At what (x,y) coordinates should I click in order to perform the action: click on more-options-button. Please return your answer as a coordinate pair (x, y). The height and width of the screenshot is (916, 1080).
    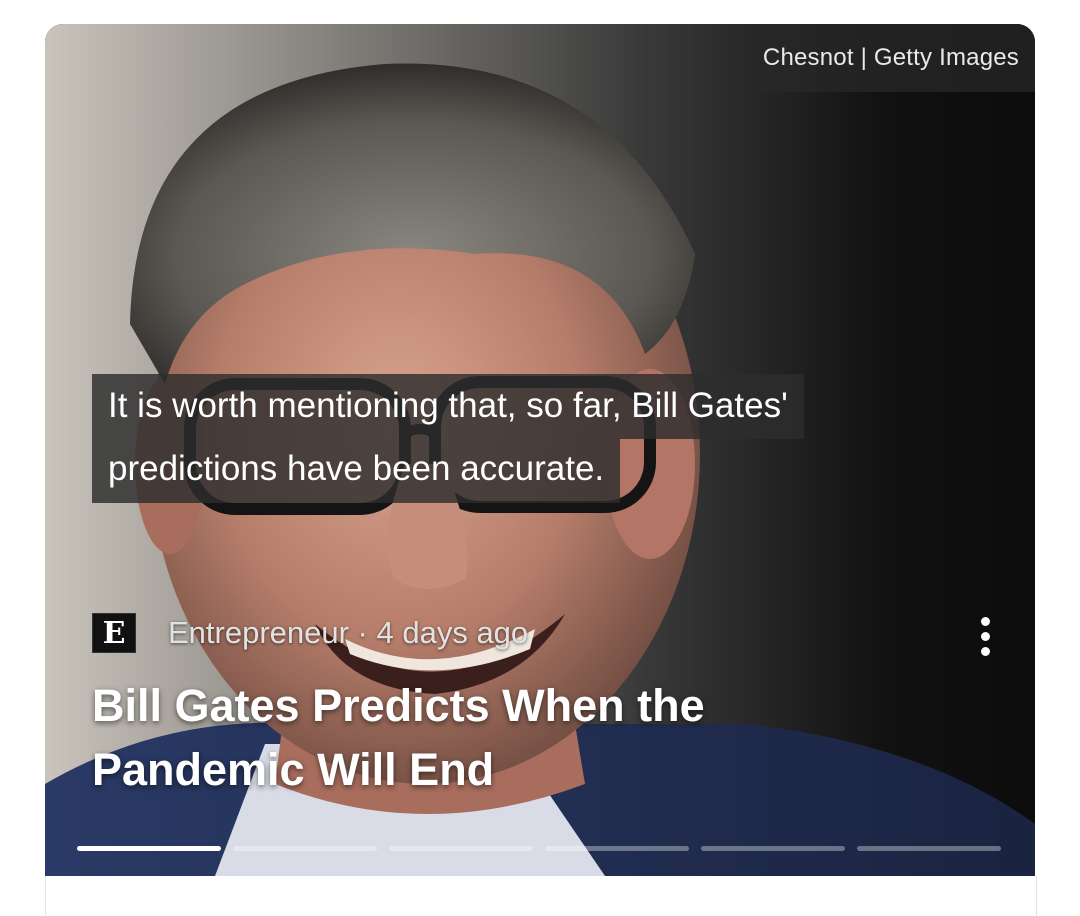
    Looking at the image, I should click on (985, 636).